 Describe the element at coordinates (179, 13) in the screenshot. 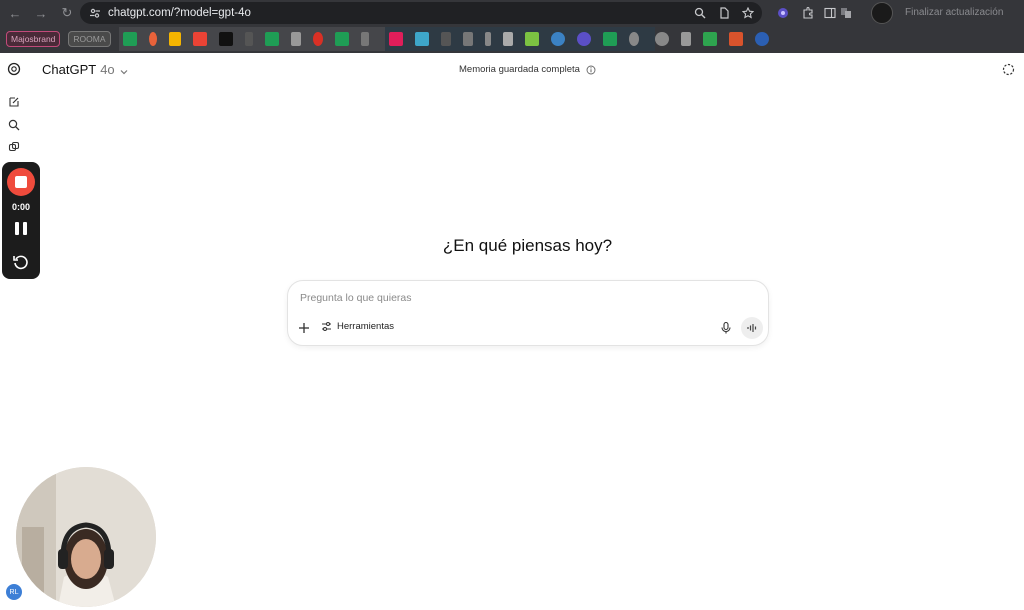

I see `url-text: chatgpt.com/?model=gpt-4o` at that location.